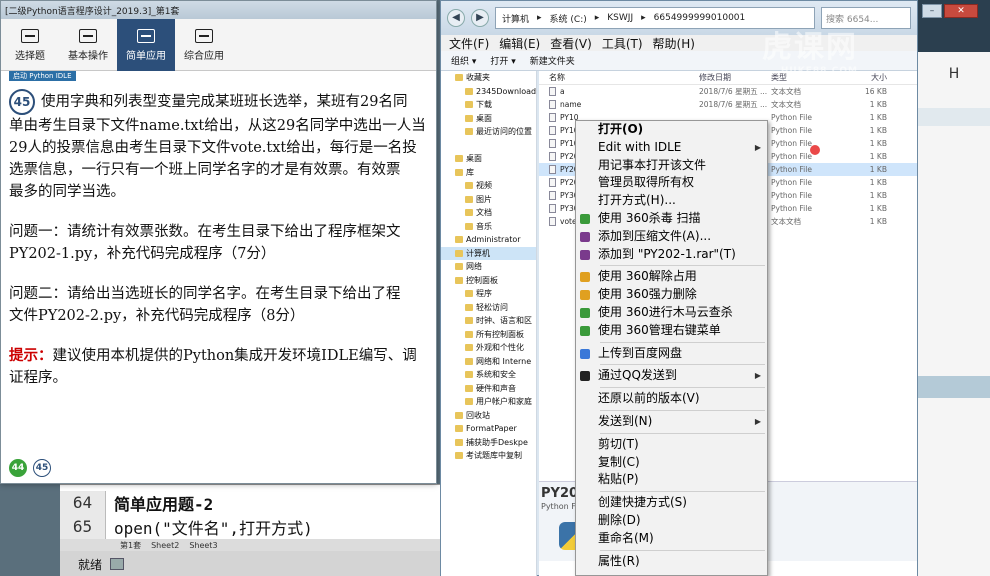  I want to click on file-name: a, so click(562, 91).